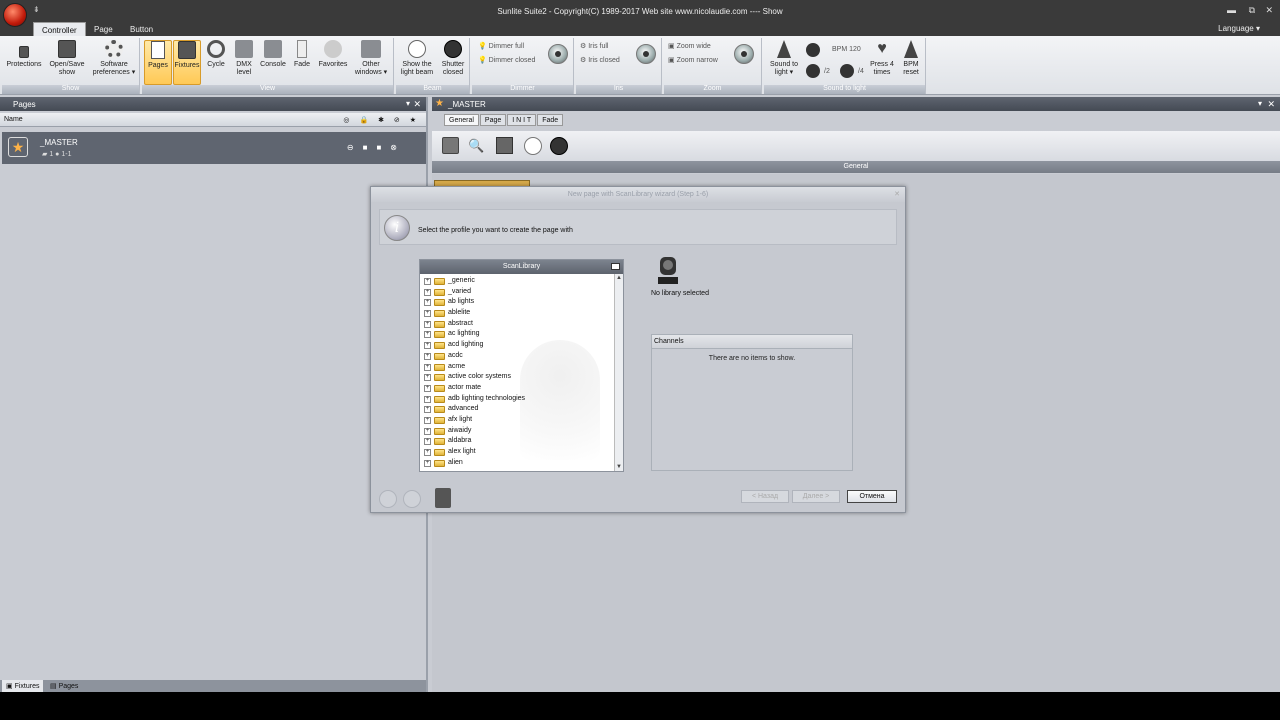 Image resolution: width=1280 pixels, height=720 pixels. Describe the element at coordinates (816, 496) in the screenshot. I see `next-button: Далее >` at that location.